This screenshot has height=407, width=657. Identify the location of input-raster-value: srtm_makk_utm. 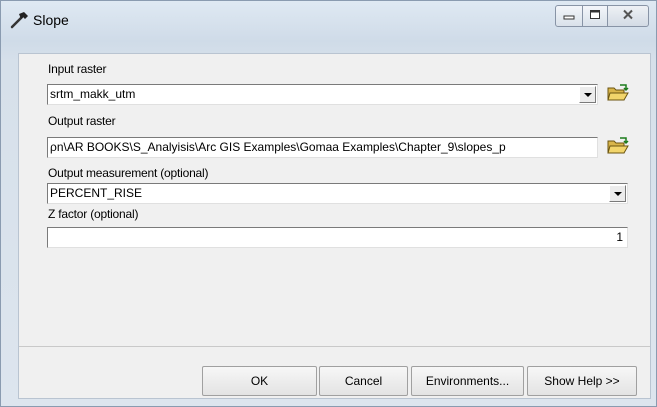
(93, 94).